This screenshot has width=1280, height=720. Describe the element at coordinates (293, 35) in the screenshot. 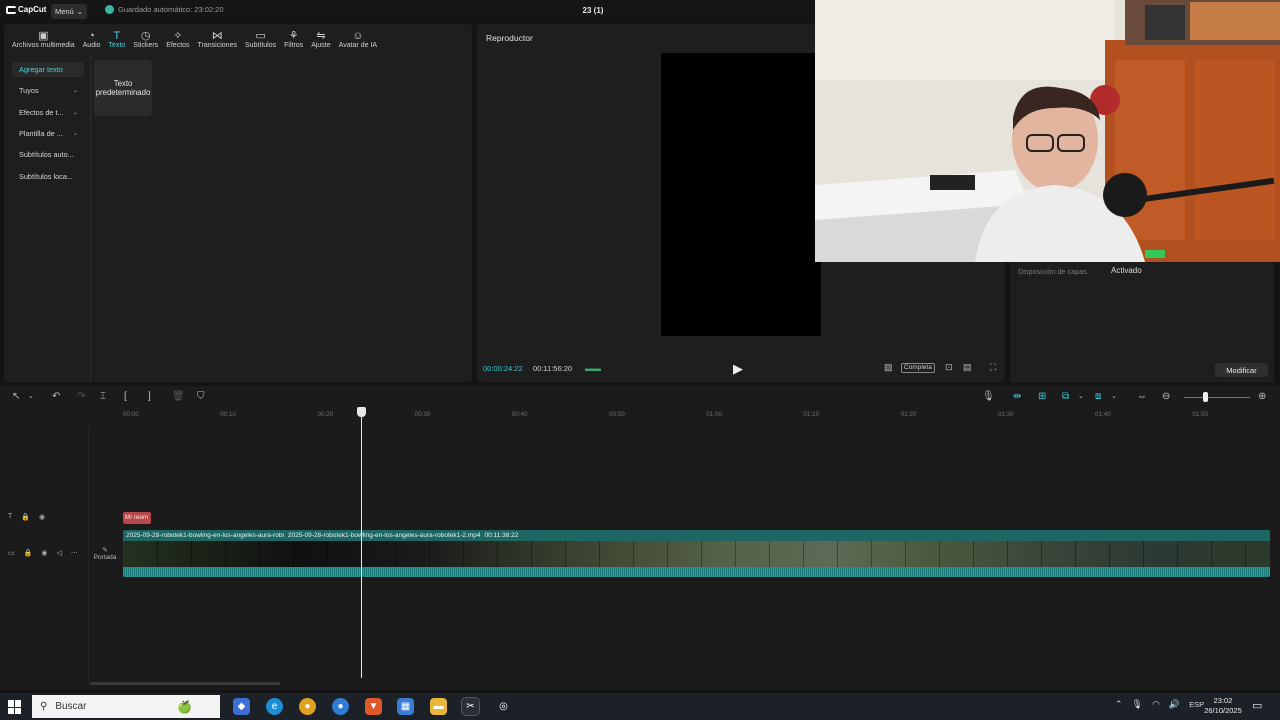

I see `filter-icon: ⚘` at that location.